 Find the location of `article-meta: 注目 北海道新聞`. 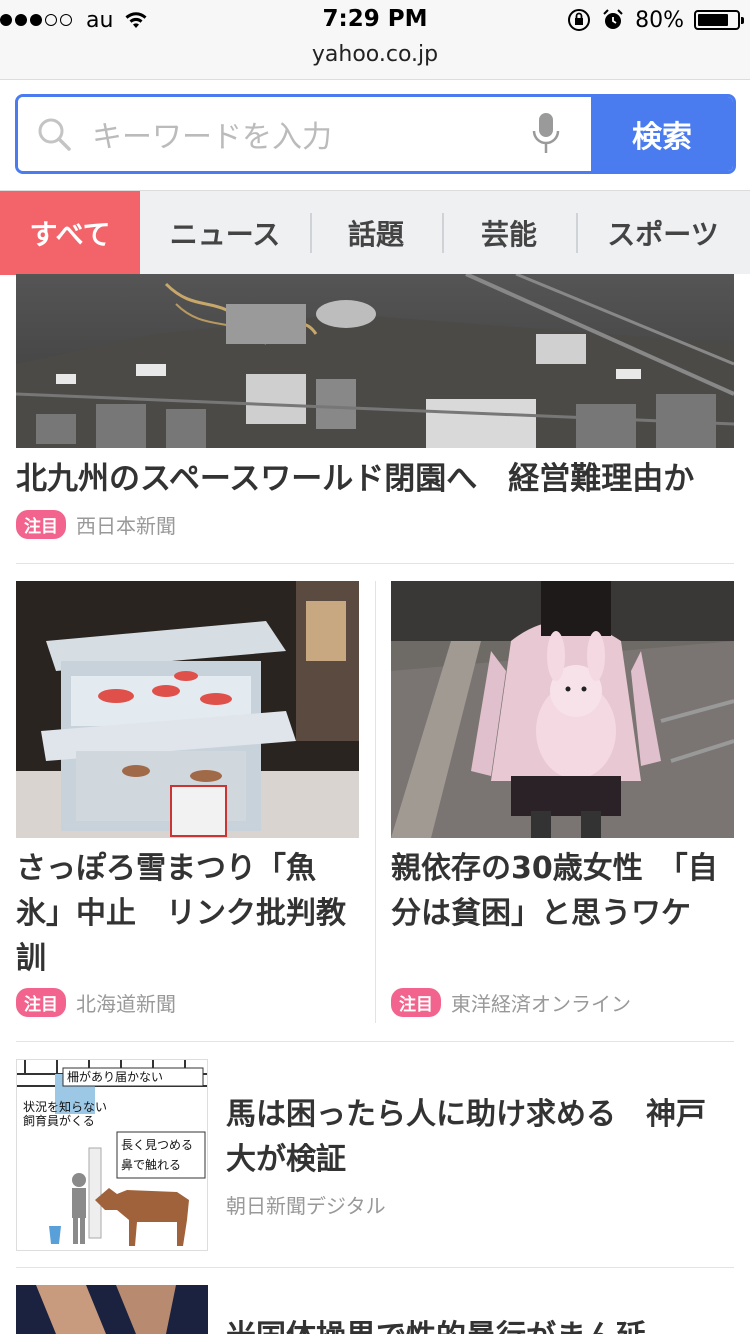

article-meta: 注目 北海道新聞 is located at coordinates (96, 1002).